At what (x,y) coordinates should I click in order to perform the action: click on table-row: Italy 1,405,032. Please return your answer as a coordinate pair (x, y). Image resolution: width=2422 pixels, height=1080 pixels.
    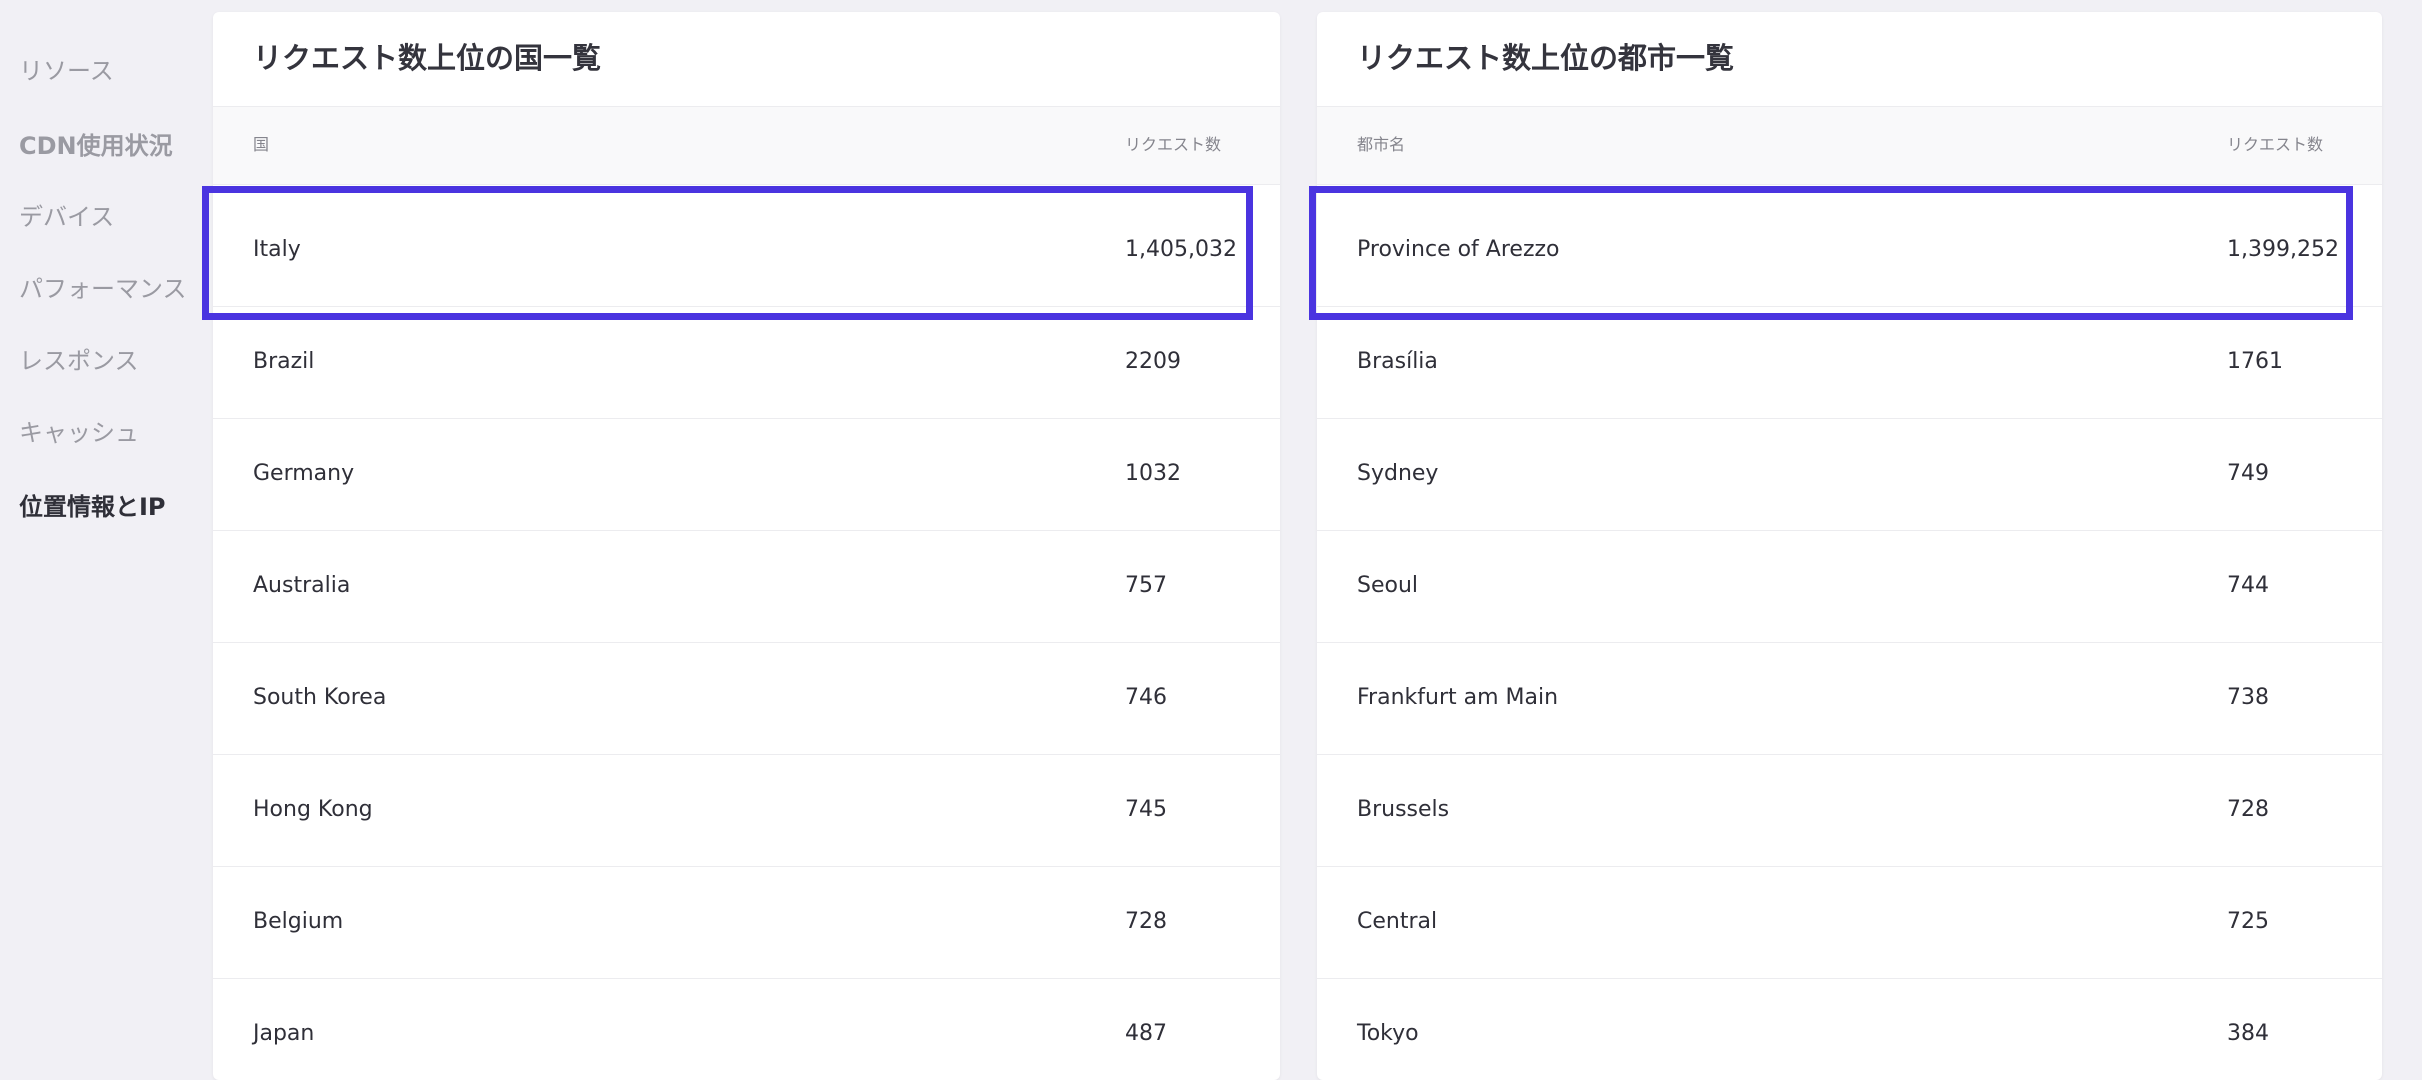
    Looking at the image, I should click on (746, 251).